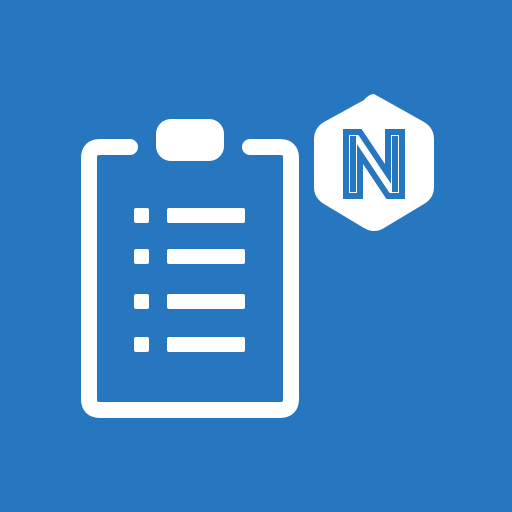 The height and width of the screenshot is (512, 512). Describe the element at coordinates (190, 140) in the screenshot. I see `clipboard-clip` at that location.